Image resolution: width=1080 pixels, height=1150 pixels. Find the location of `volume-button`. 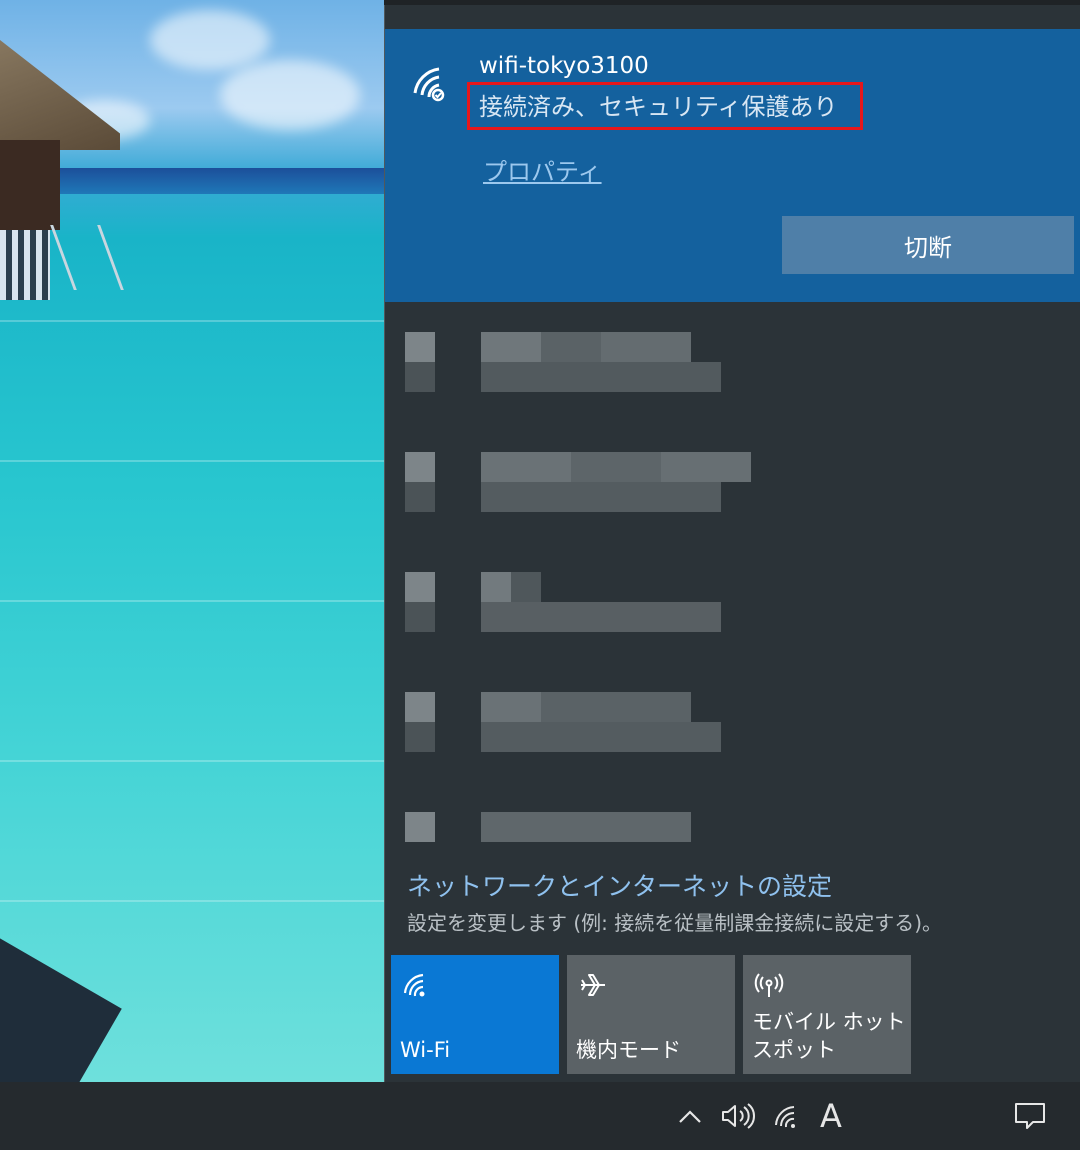

volume-button is located at coordinates (737, 1116).